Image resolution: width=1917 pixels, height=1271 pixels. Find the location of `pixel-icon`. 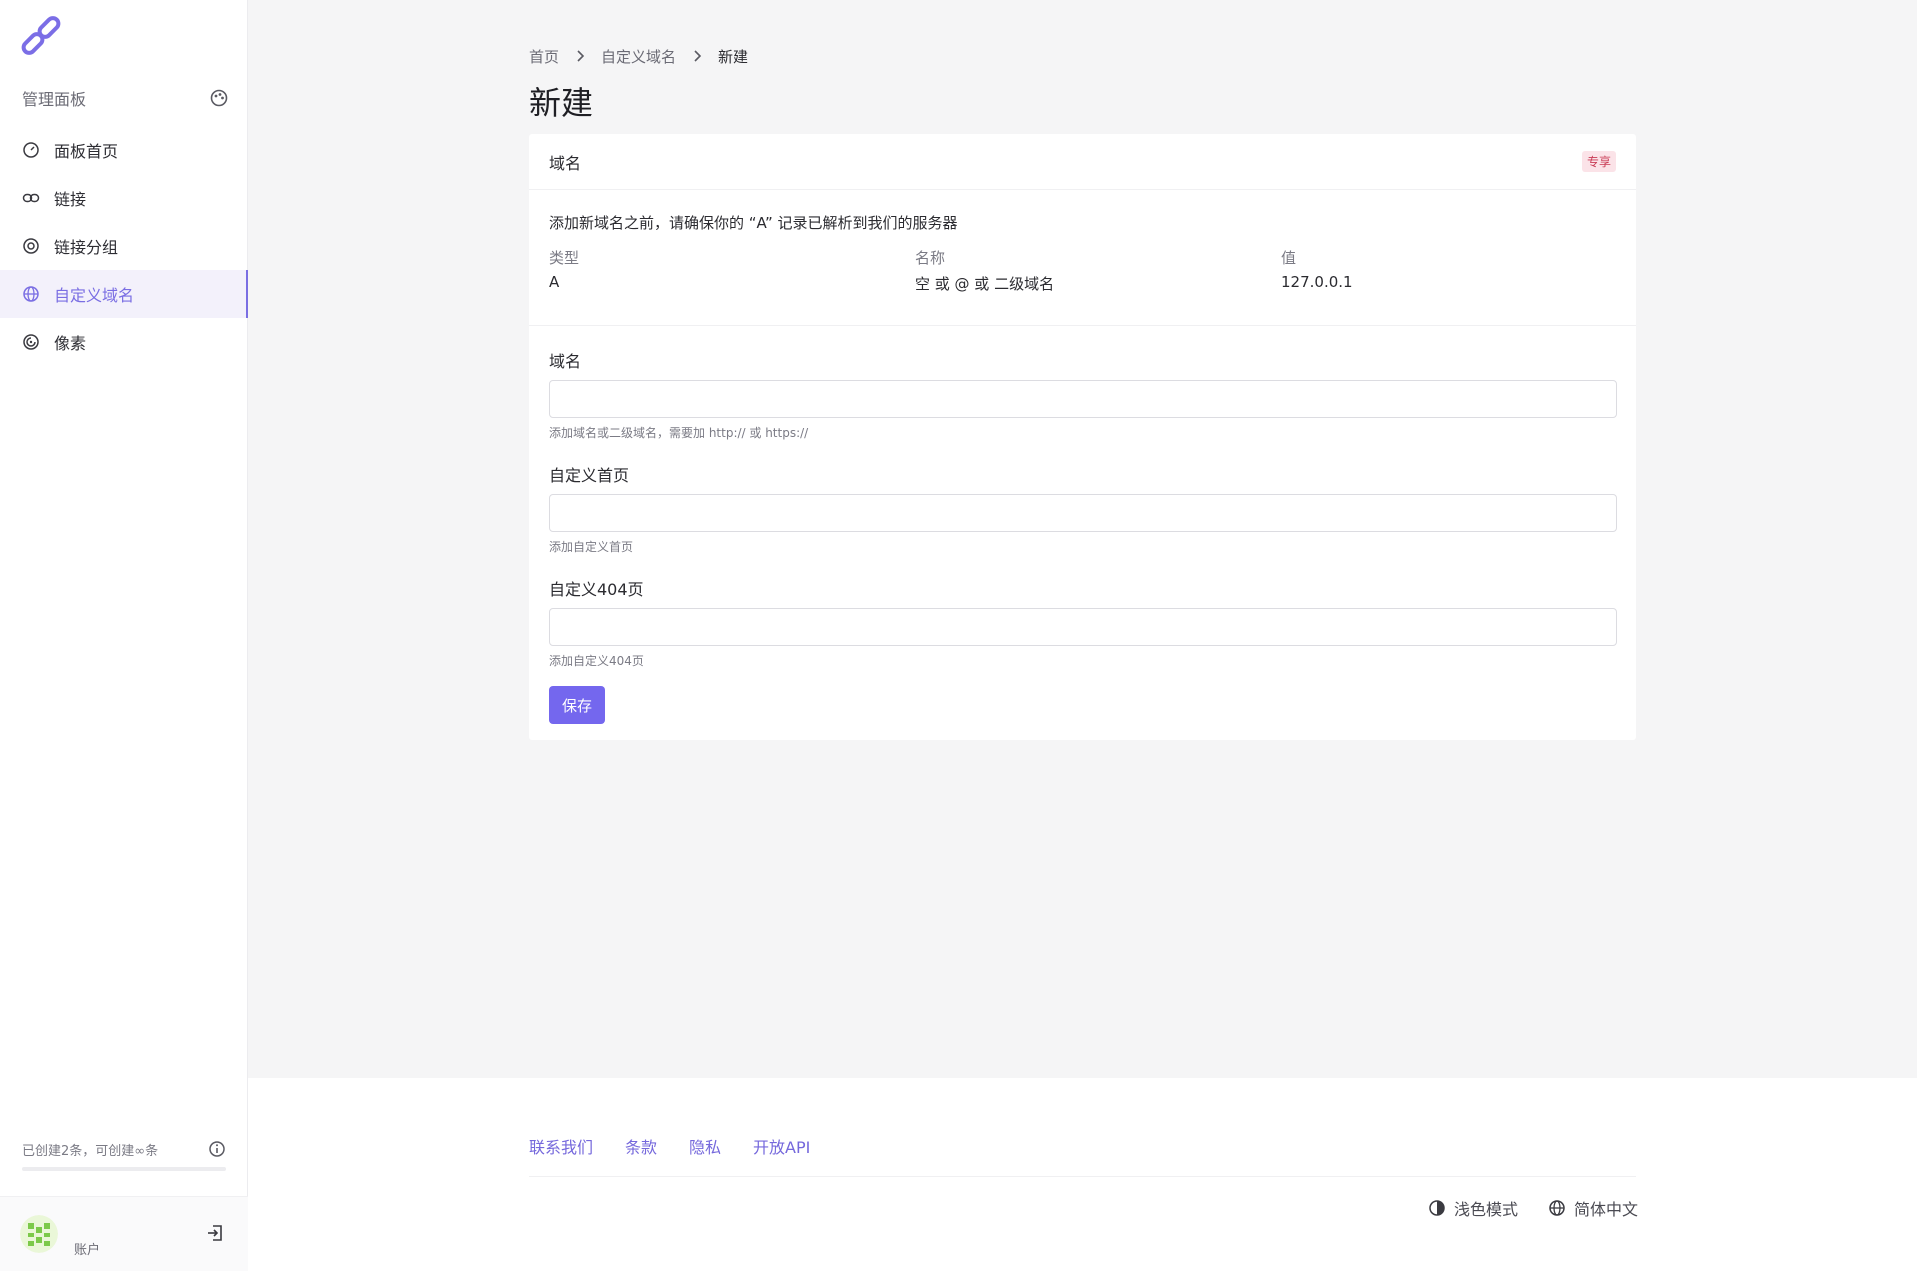

pixel-icon is located at coordinates (31, 342).